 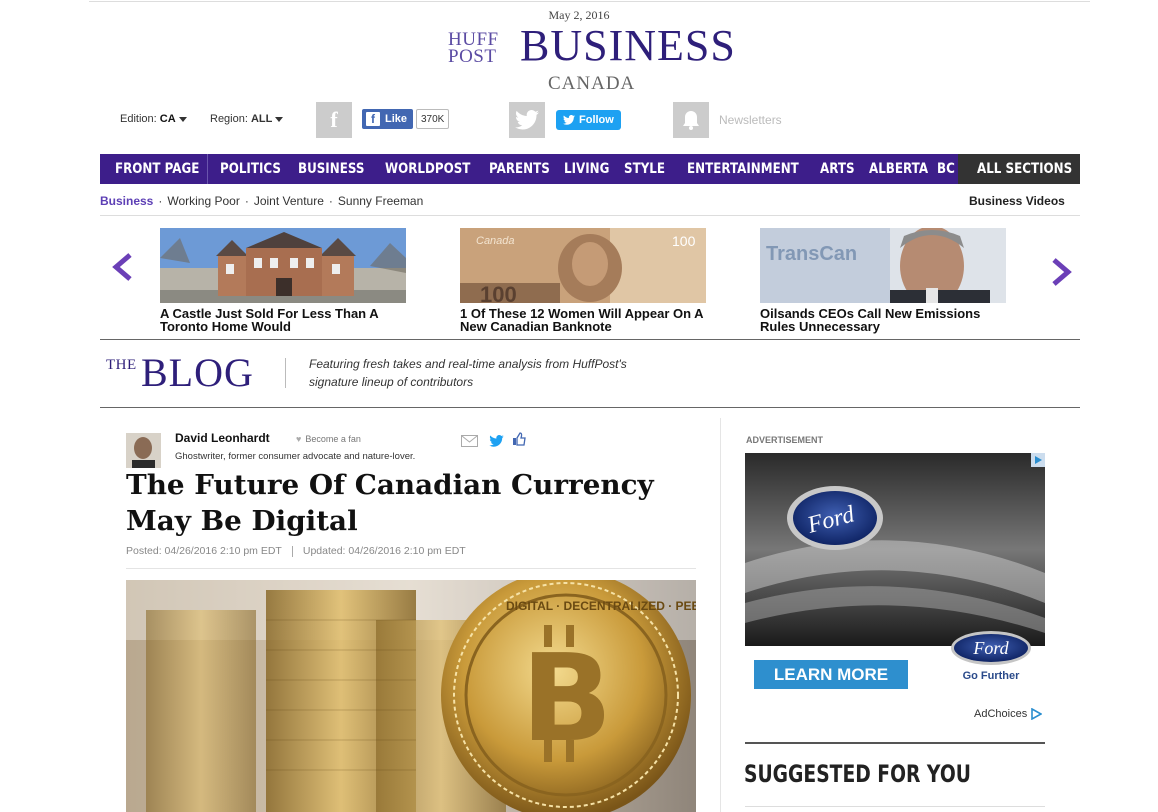 I want to click on facebook-small-icon: f, so click(x=373, y=119).